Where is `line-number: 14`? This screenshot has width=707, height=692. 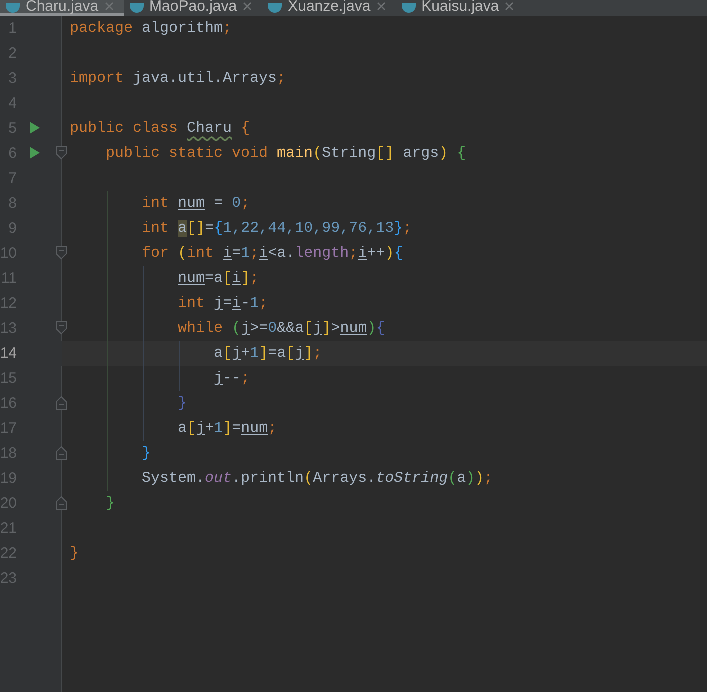 line-number: 14 is located at coordinates (8, 353).